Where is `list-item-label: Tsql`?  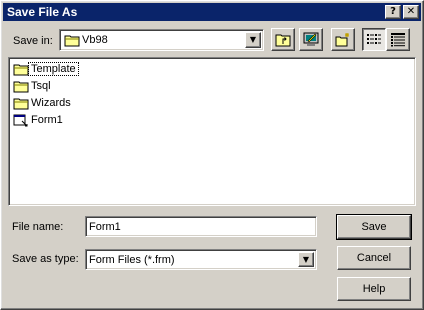
list-item-label: Tsql is located at coordinates (41, 86).